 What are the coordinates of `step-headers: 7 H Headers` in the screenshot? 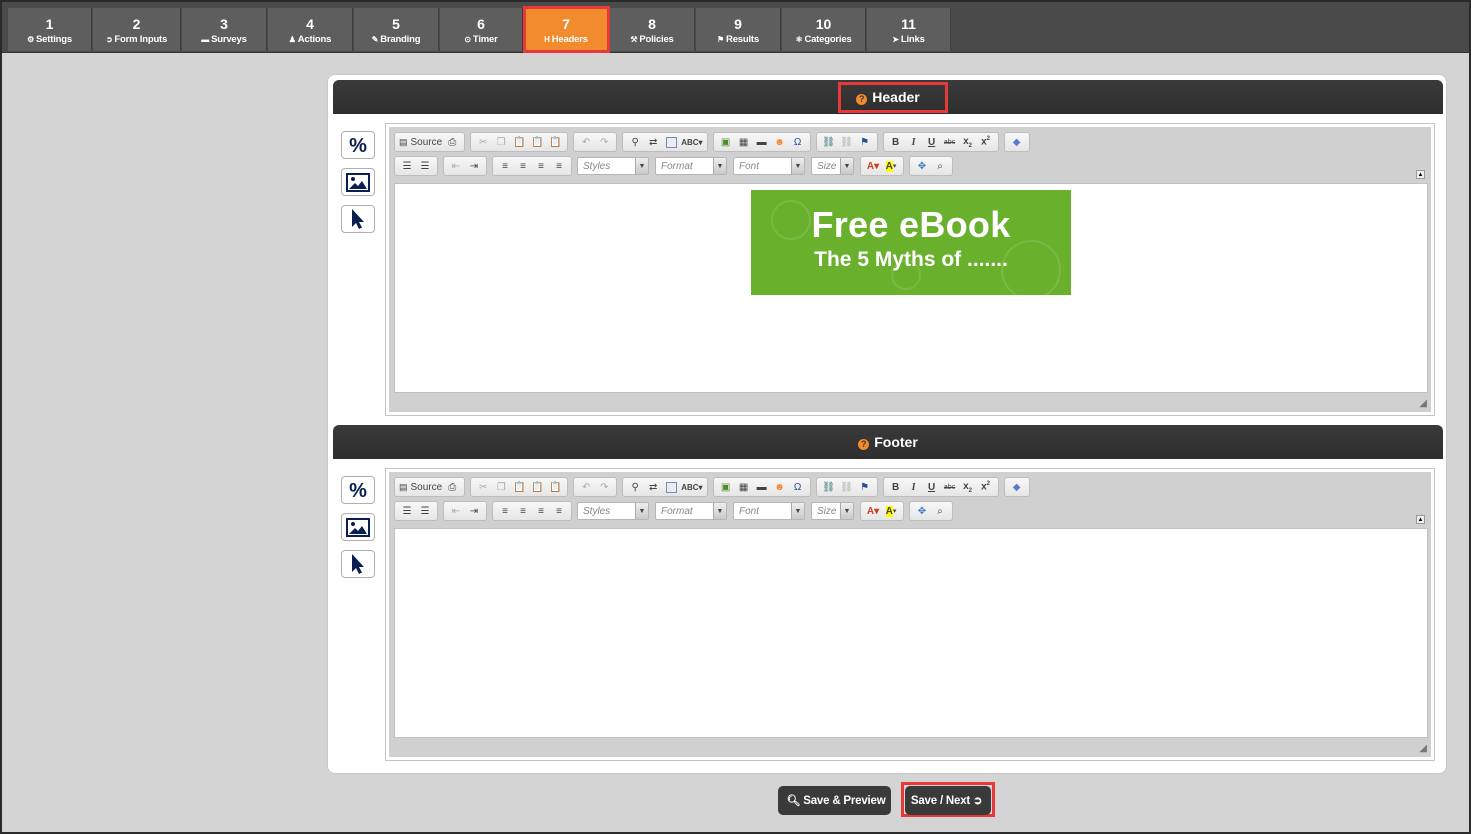 It's located at (566, 29).